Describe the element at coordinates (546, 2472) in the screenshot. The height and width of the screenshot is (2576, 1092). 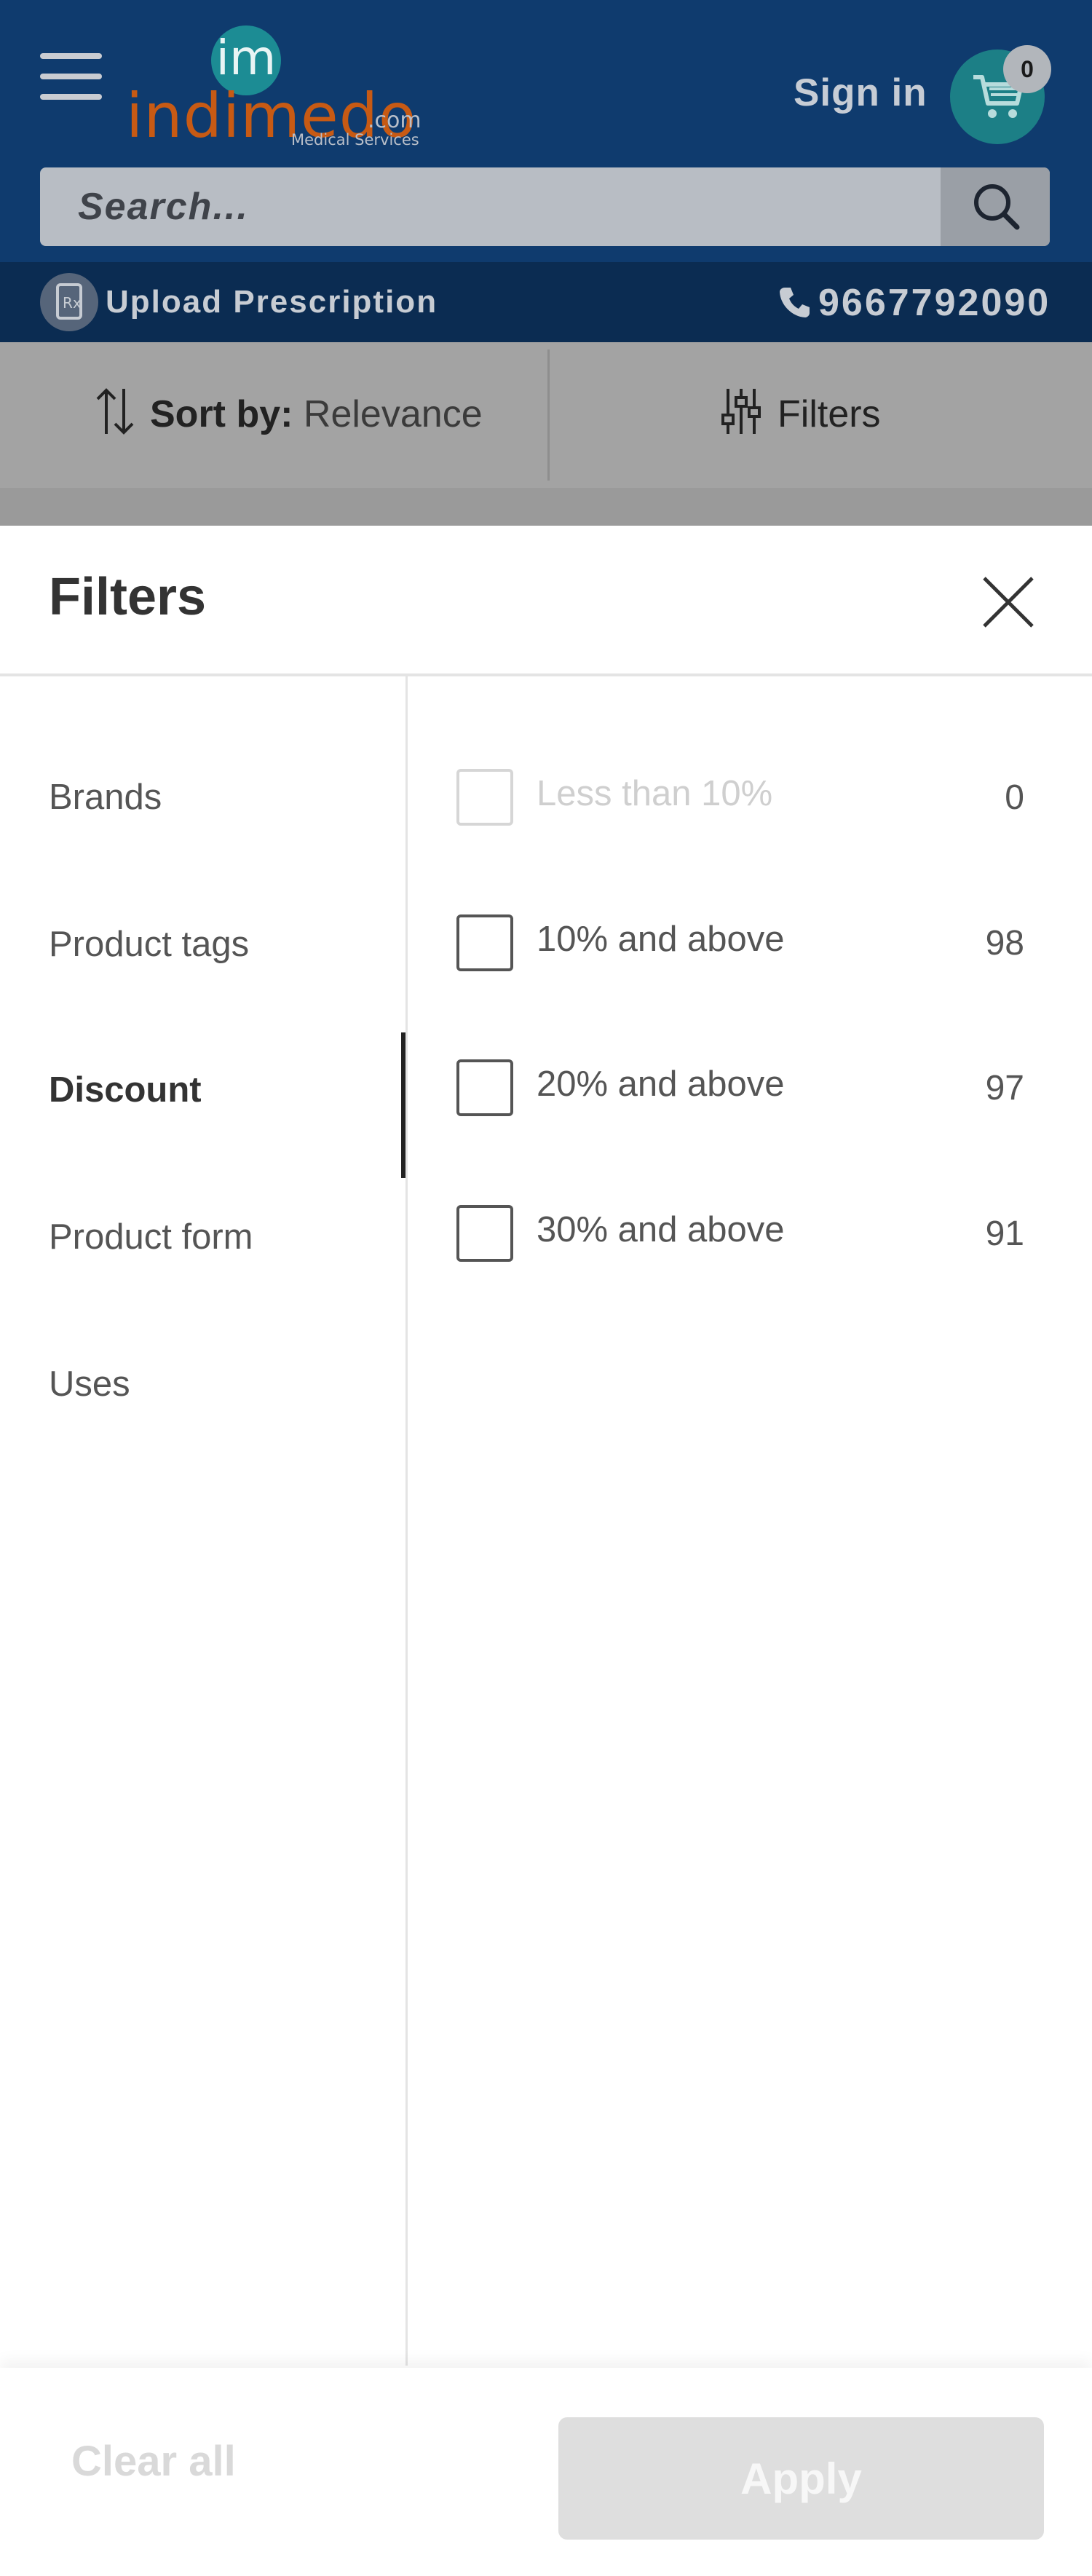
I see `sheet-footer: Clear all Apply` at that location.